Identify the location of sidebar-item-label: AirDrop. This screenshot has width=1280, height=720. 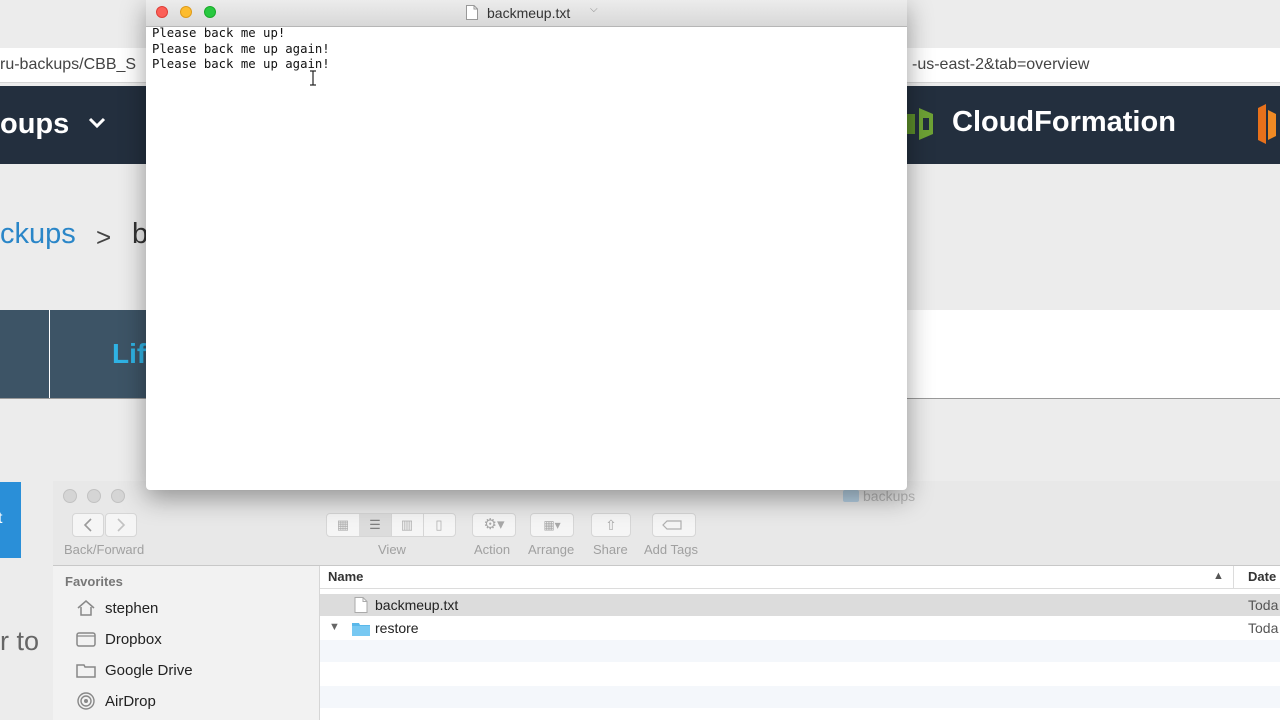
(130, 701).